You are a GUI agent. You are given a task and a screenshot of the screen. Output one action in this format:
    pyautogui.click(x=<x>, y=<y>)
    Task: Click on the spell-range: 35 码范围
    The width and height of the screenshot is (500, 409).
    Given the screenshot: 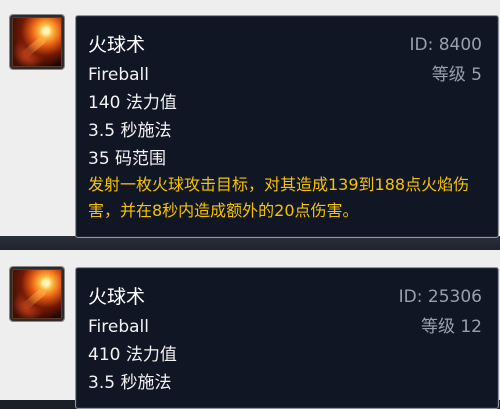 What is the action you would take?
    pyautogui.click(x=127, y=159)
    